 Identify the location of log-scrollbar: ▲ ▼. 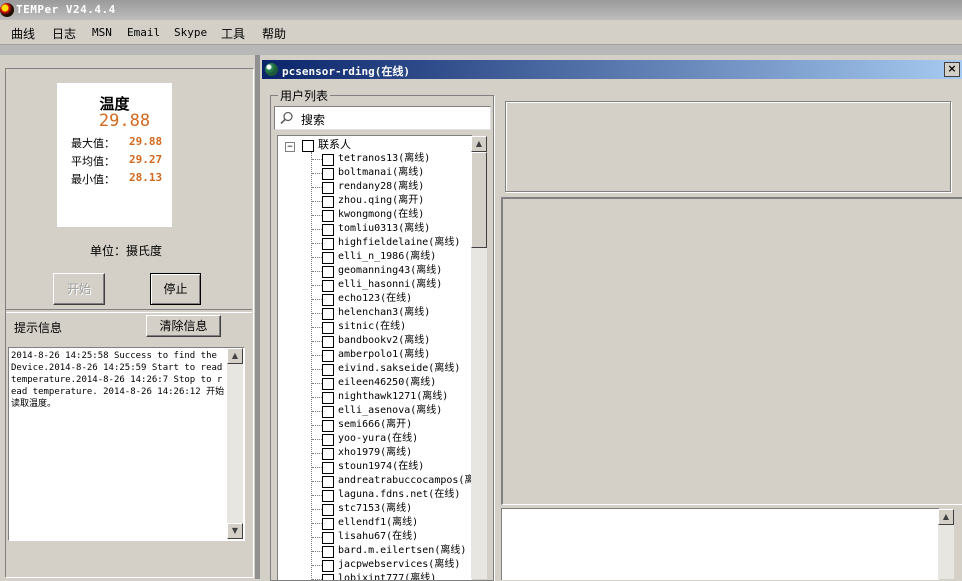
(235, 443).